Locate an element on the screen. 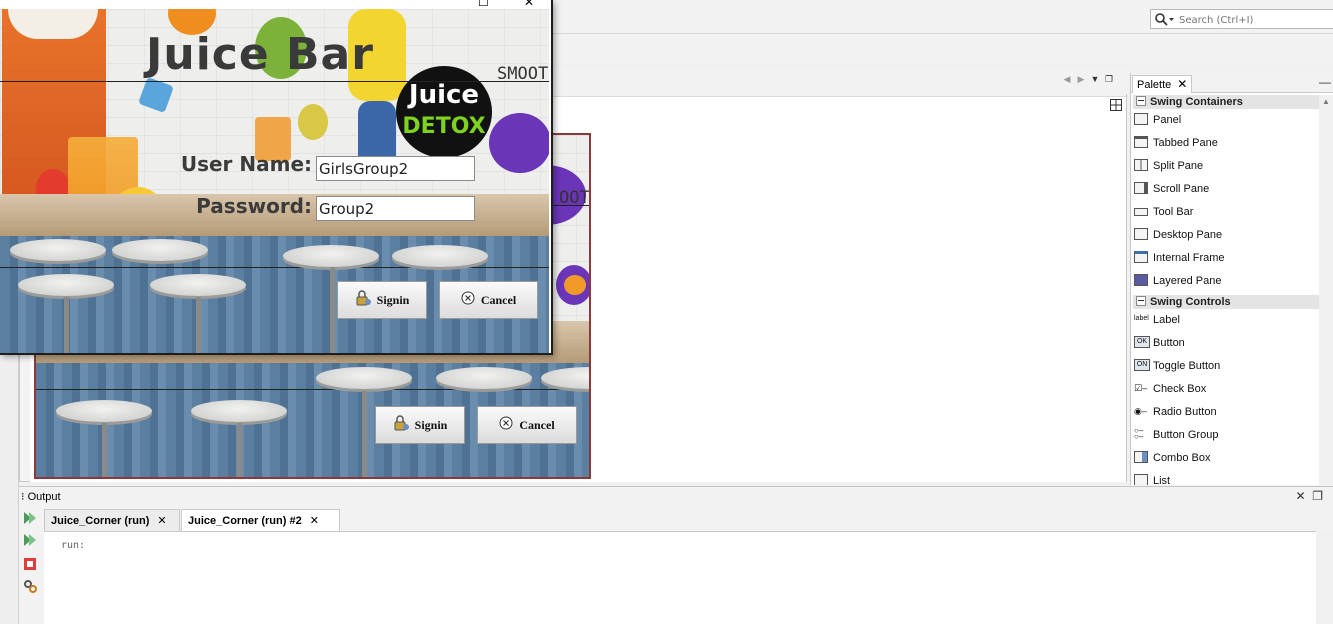 Image resolution: width=1333 pixels, height=624 pixels. grid-layout-icon is located at coordinates (1116, 105).